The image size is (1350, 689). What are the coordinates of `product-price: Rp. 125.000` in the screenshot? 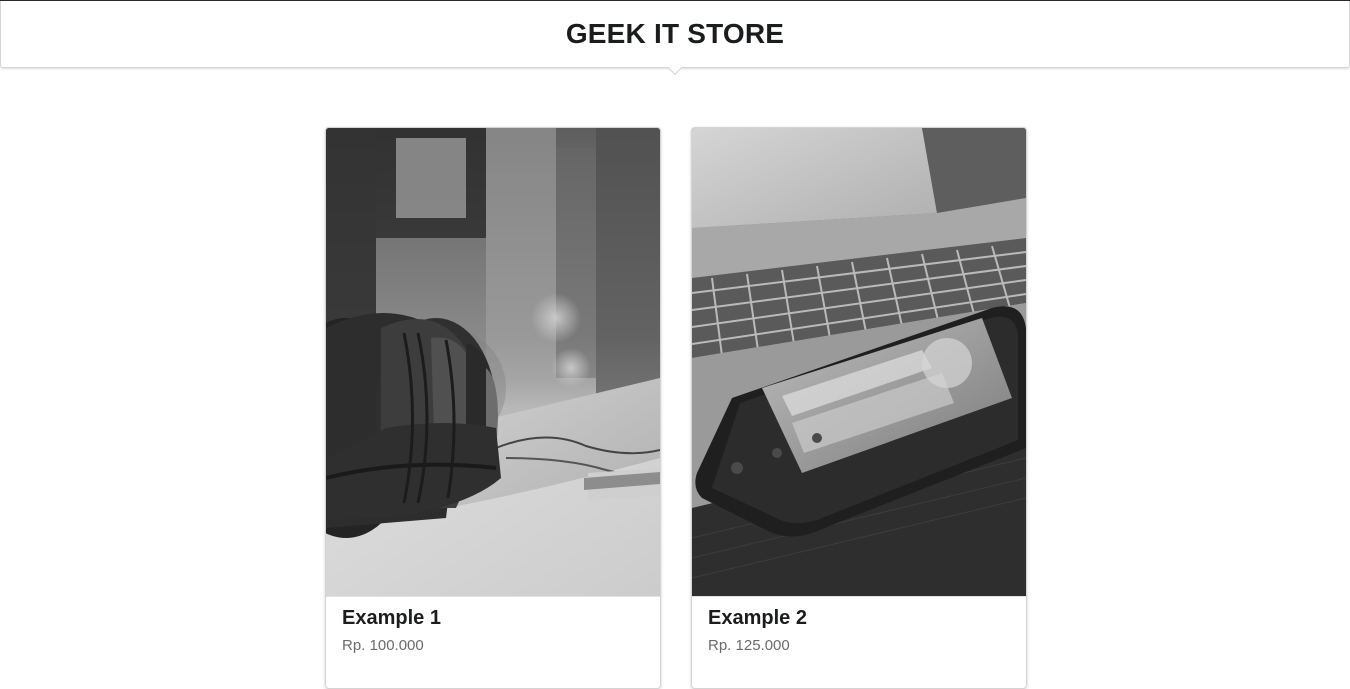 It's located at (749, 645).